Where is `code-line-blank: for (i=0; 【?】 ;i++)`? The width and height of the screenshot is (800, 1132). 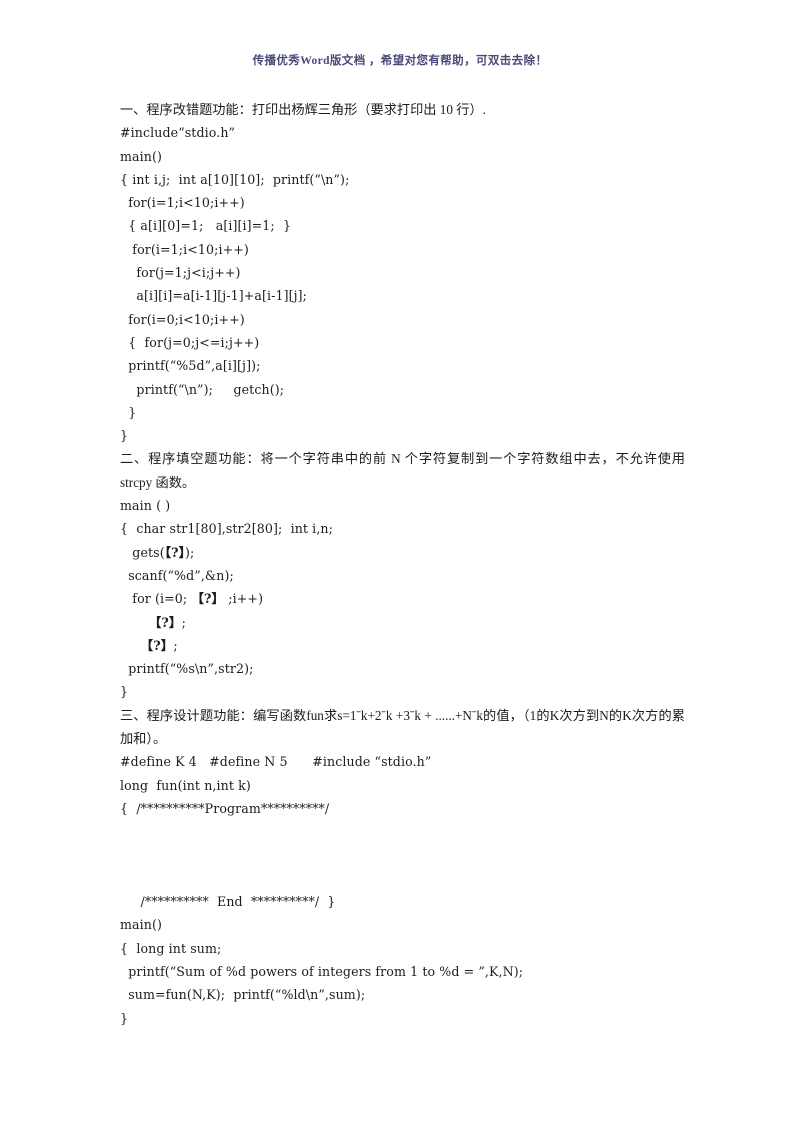 code-line-blank: for (i=0; 【?】 ;i++) is located at coordinates (192, 599).